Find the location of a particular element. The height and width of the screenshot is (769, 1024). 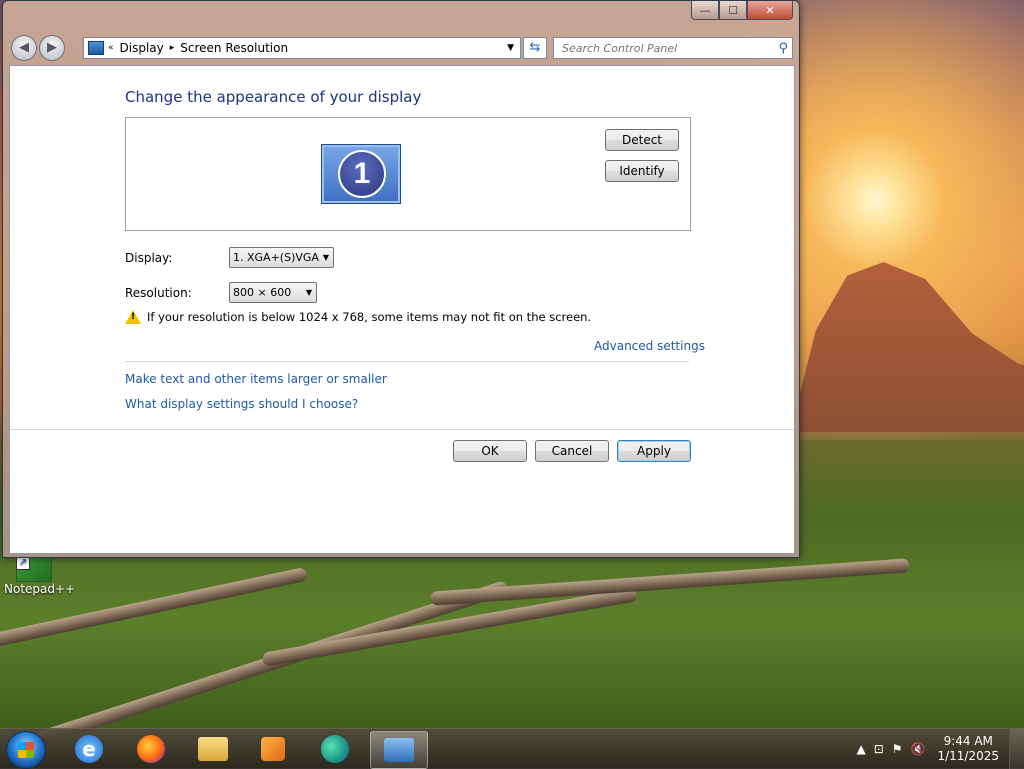

close-button: ✕ is located at coordinates (770, 10).